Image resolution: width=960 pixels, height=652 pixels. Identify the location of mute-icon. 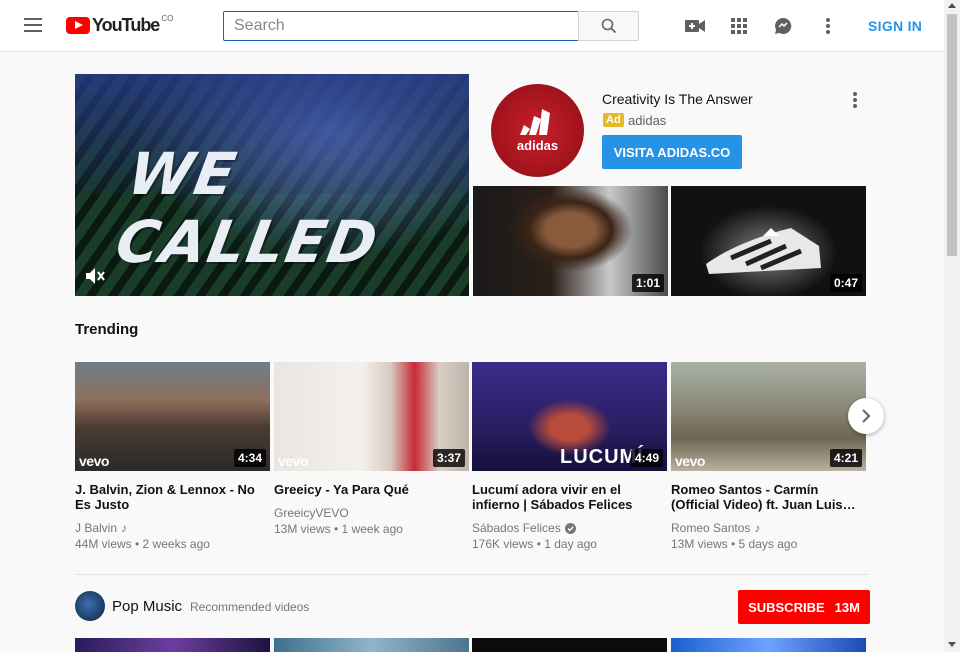
(95, 276).